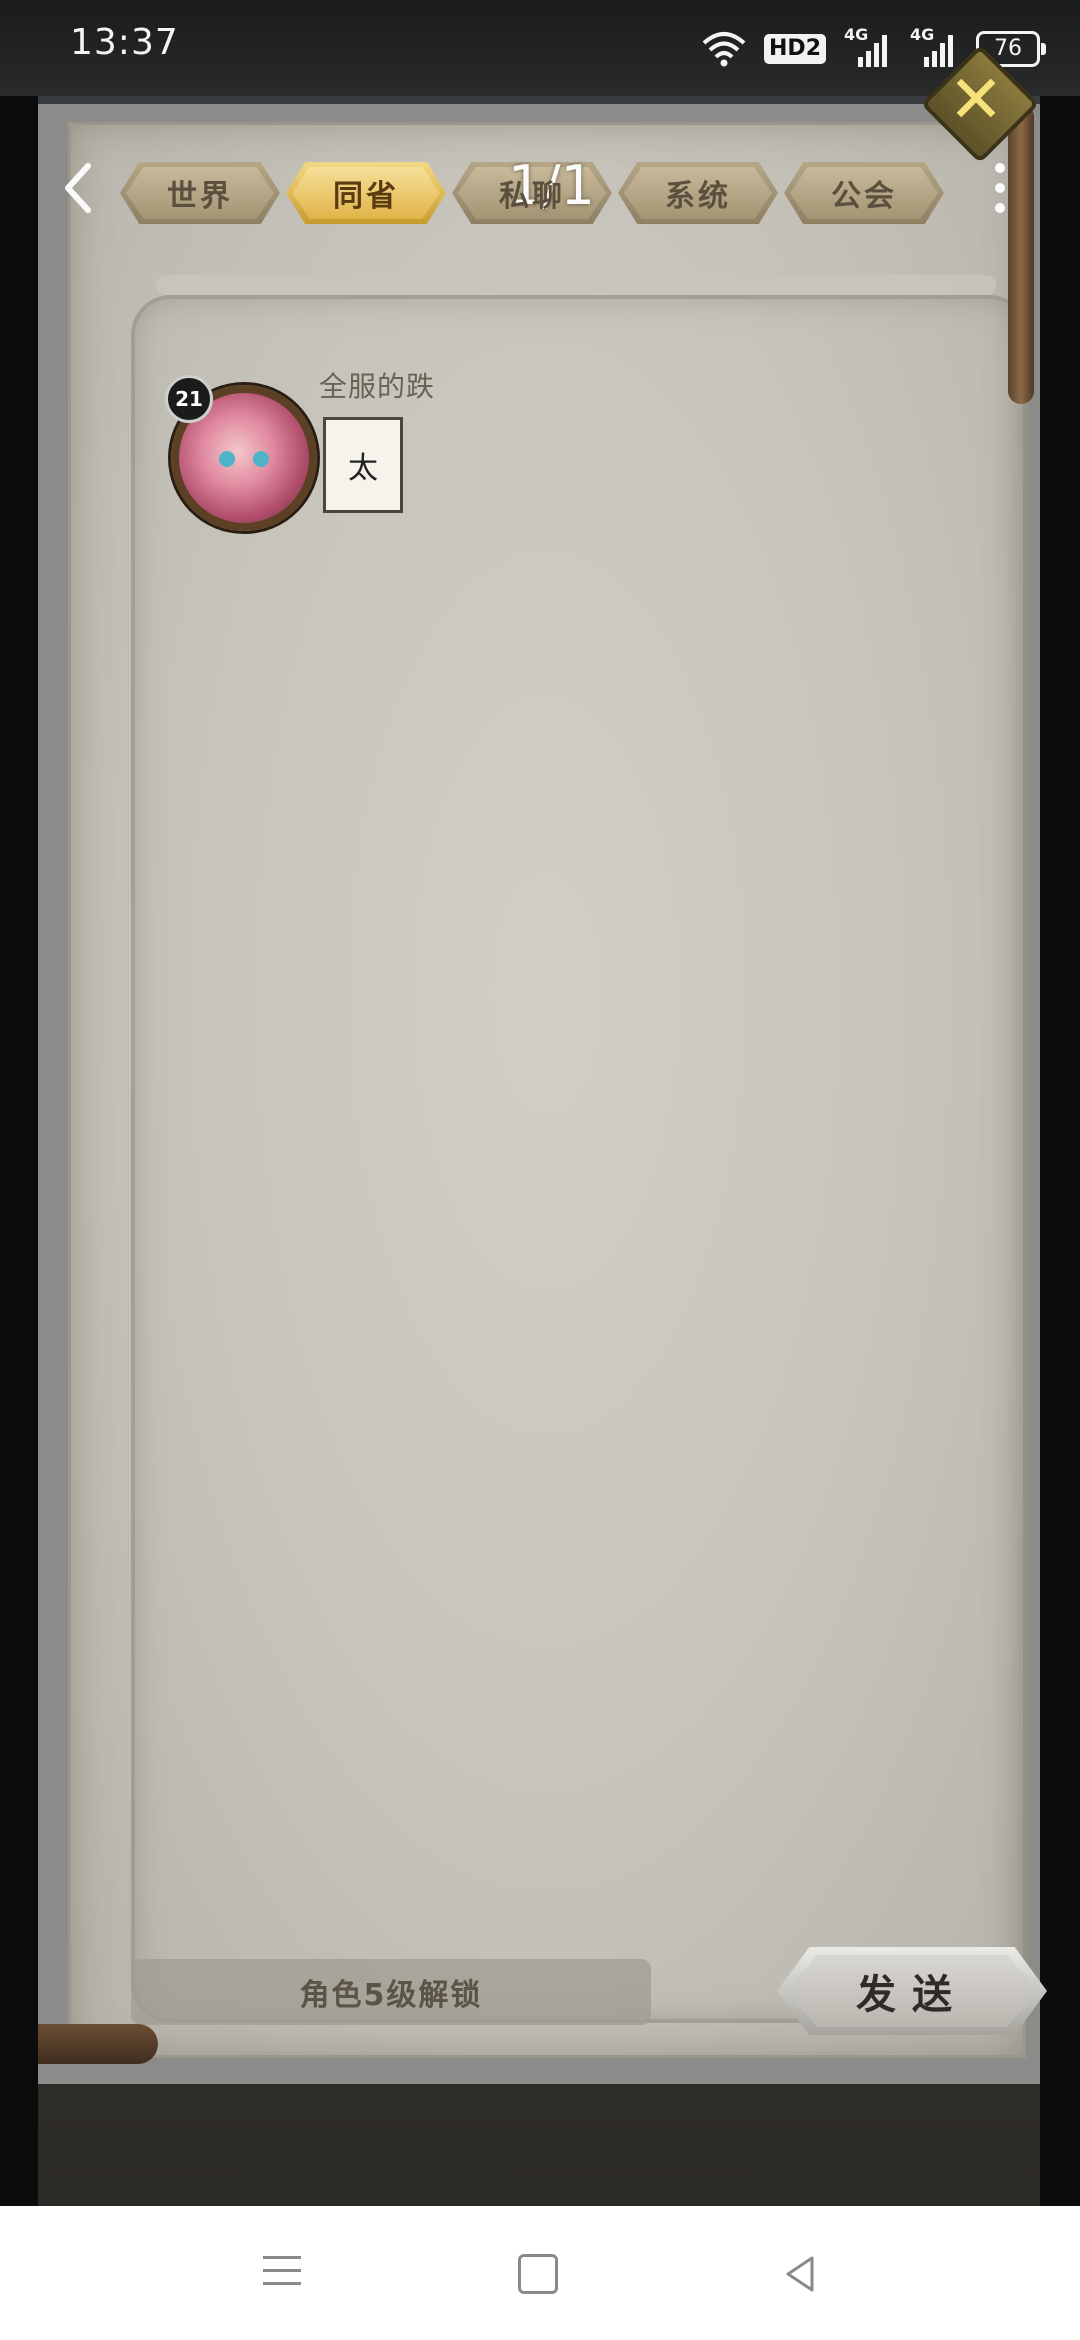  I want to click on send-button-label: 发送, so click(912, 1995).